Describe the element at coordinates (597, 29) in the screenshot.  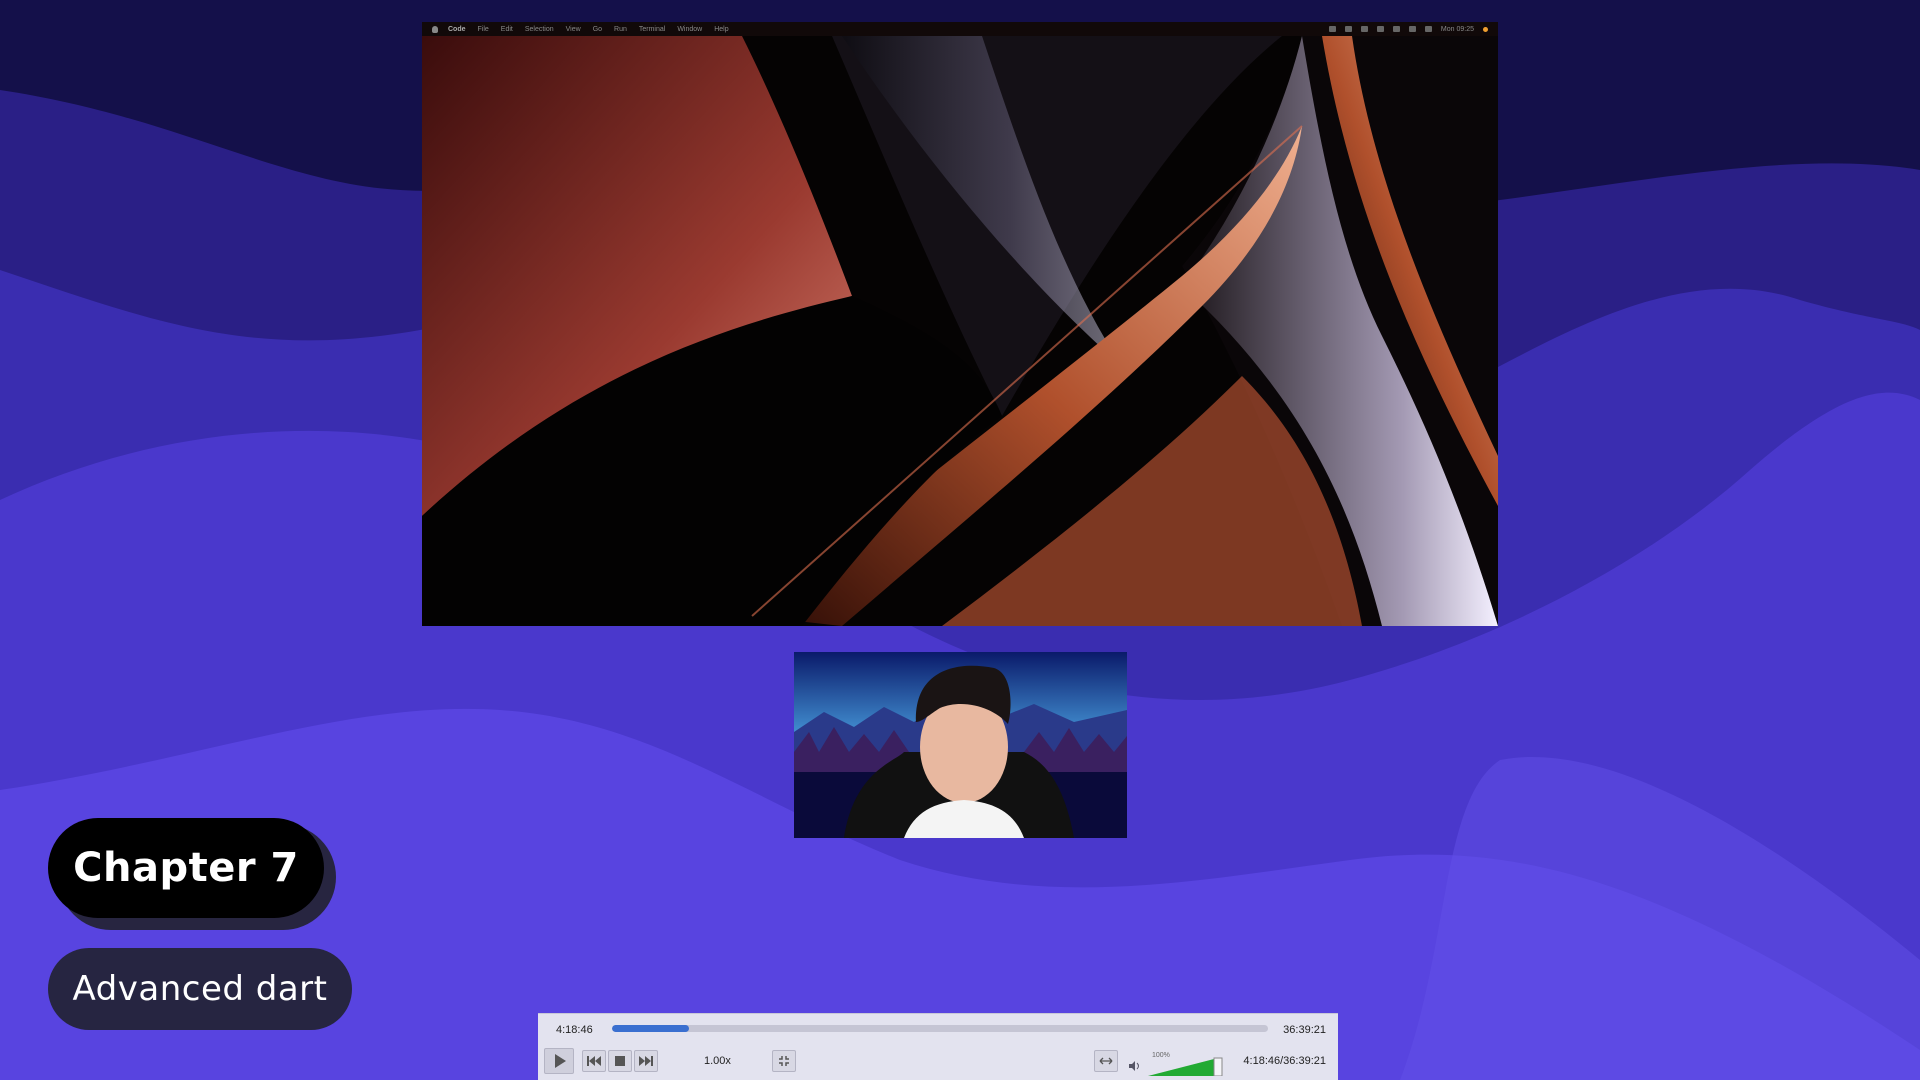
I see `menu-item-go: Go` at that location.